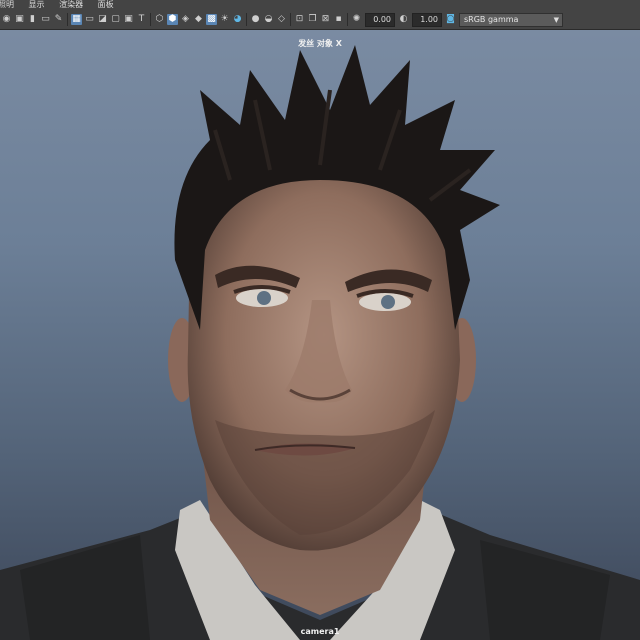 Image resolution: width=640 pixels, height=640 pixels. Describe the element at coordinates (58, 19) in the screenshot. I see `grease-pencil-icon: ✎` at that location.